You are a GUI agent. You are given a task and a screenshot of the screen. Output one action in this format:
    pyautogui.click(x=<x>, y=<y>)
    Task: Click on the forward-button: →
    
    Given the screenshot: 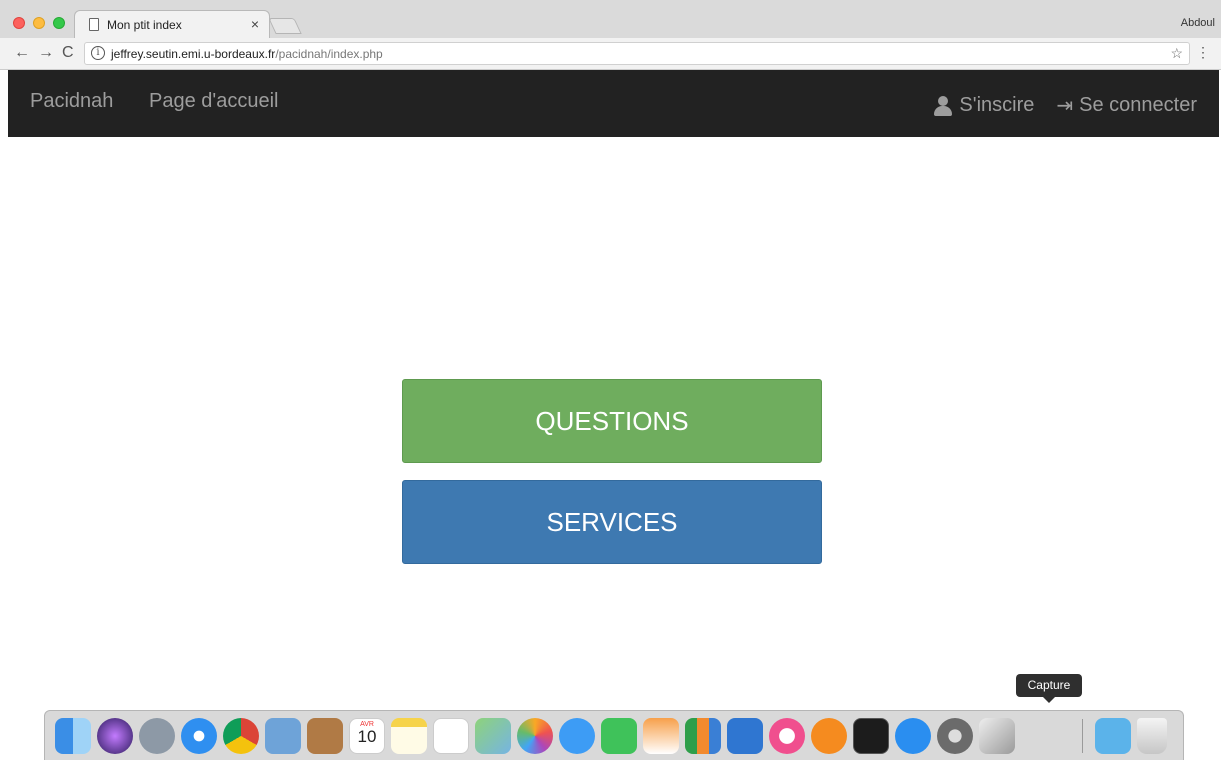 What is the action you would take?
    pyautogui.click(x=46, y=53)
    